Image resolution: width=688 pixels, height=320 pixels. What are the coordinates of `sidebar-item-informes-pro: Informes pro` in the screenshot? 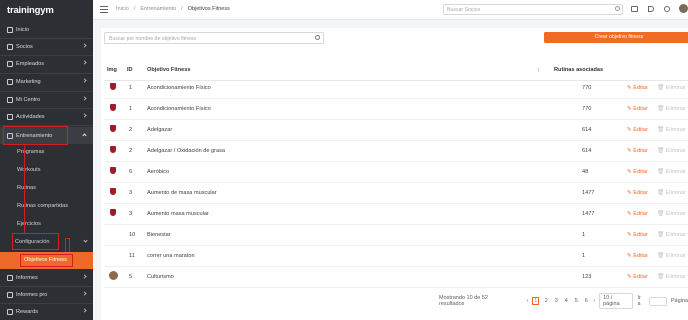 It's located at (46, 295).